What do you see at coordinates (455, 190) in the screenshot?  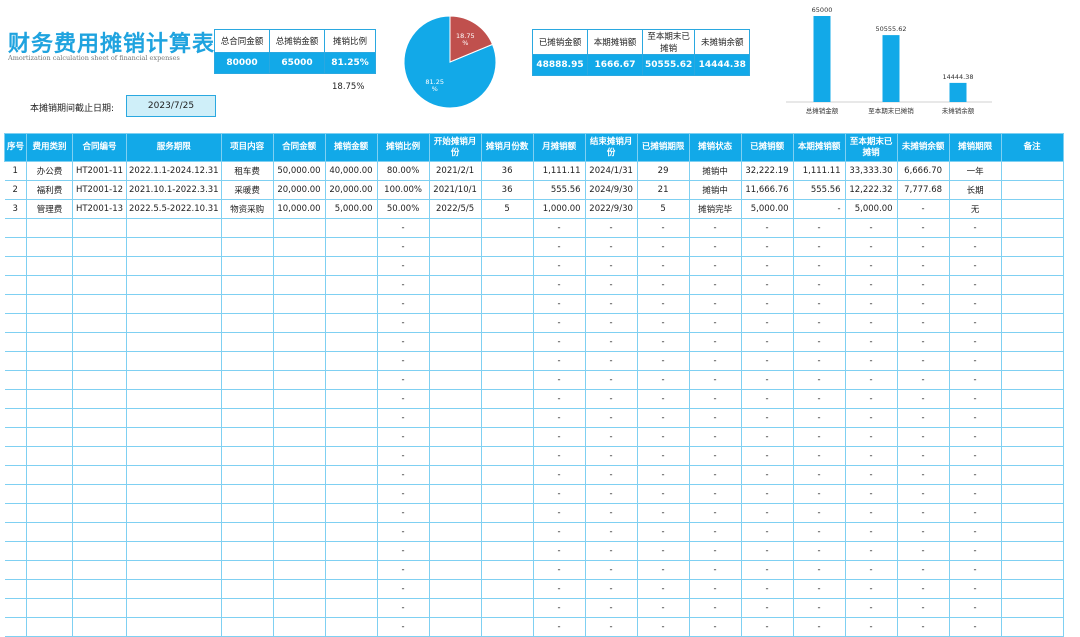 I see `cell-start-month: 2021/10/1` at bounding box center [455, 190].